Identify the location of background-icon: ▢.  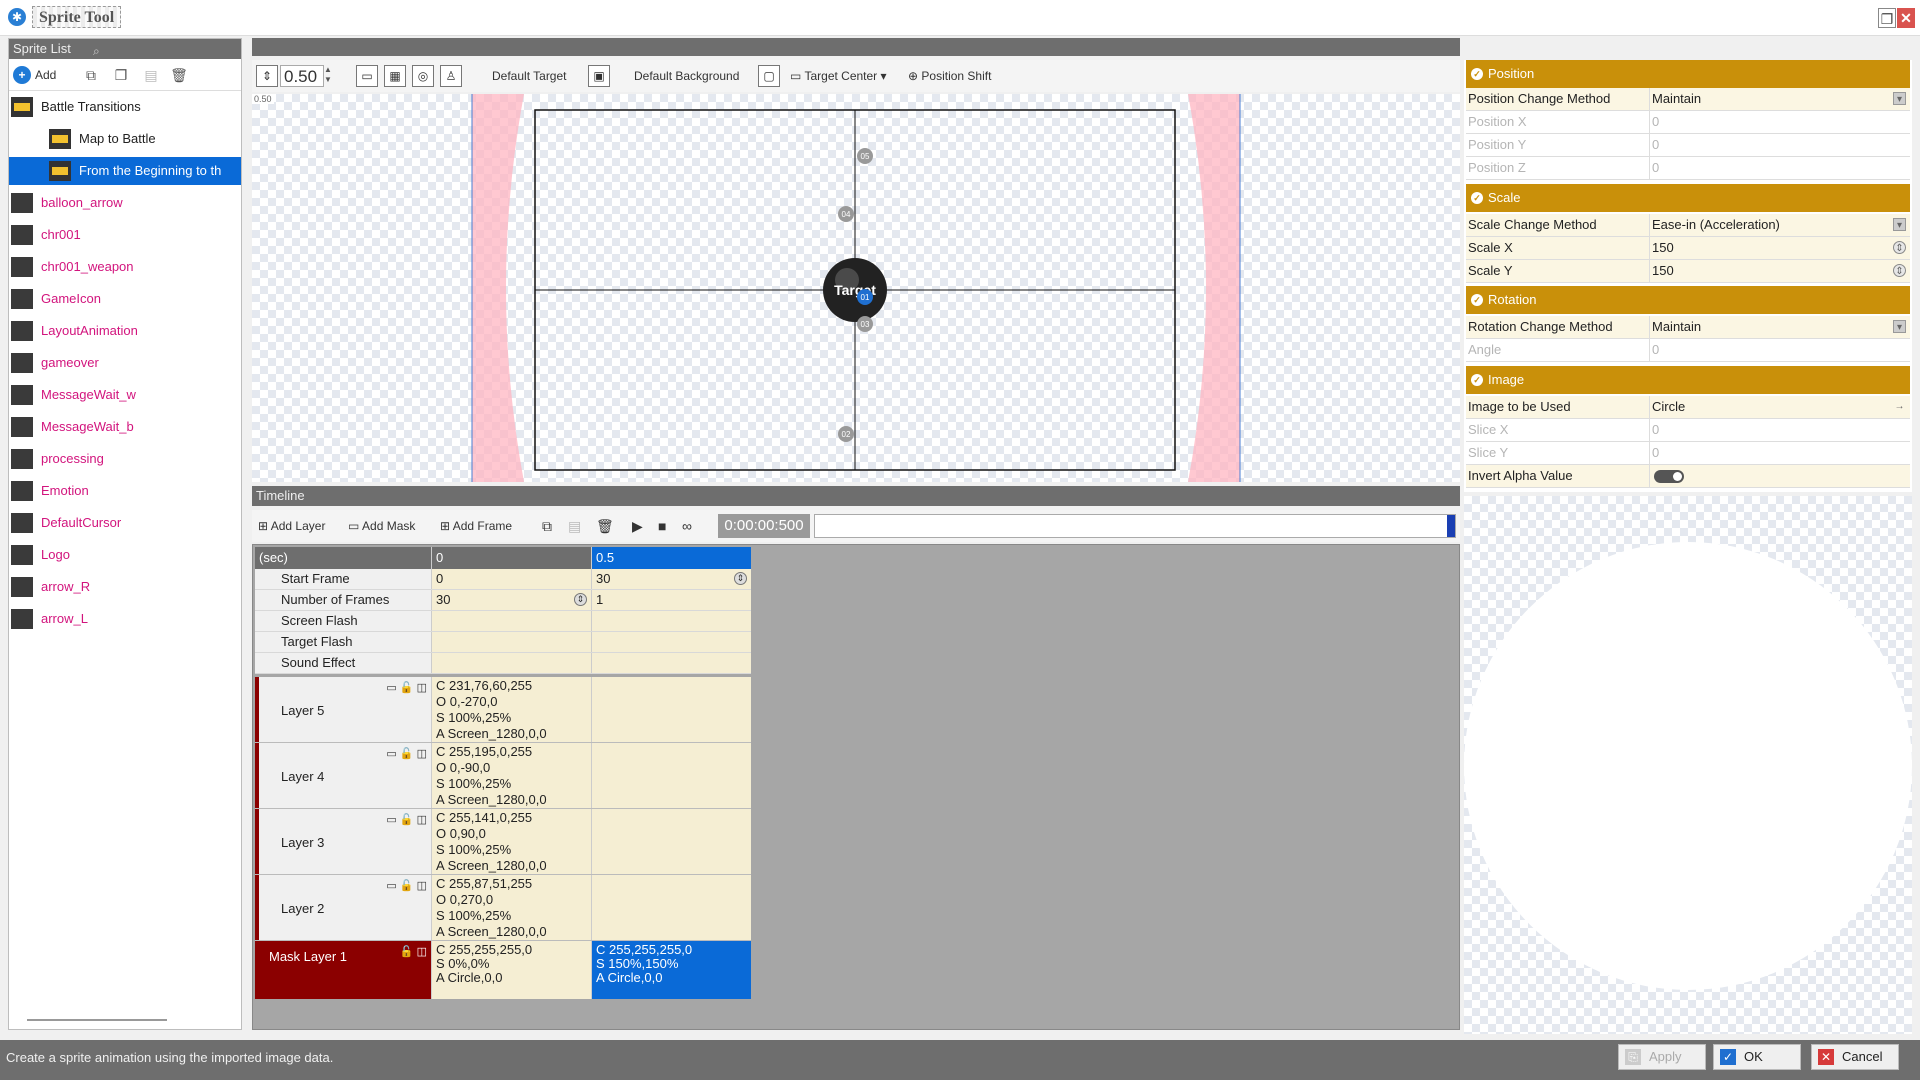
(769, 76).